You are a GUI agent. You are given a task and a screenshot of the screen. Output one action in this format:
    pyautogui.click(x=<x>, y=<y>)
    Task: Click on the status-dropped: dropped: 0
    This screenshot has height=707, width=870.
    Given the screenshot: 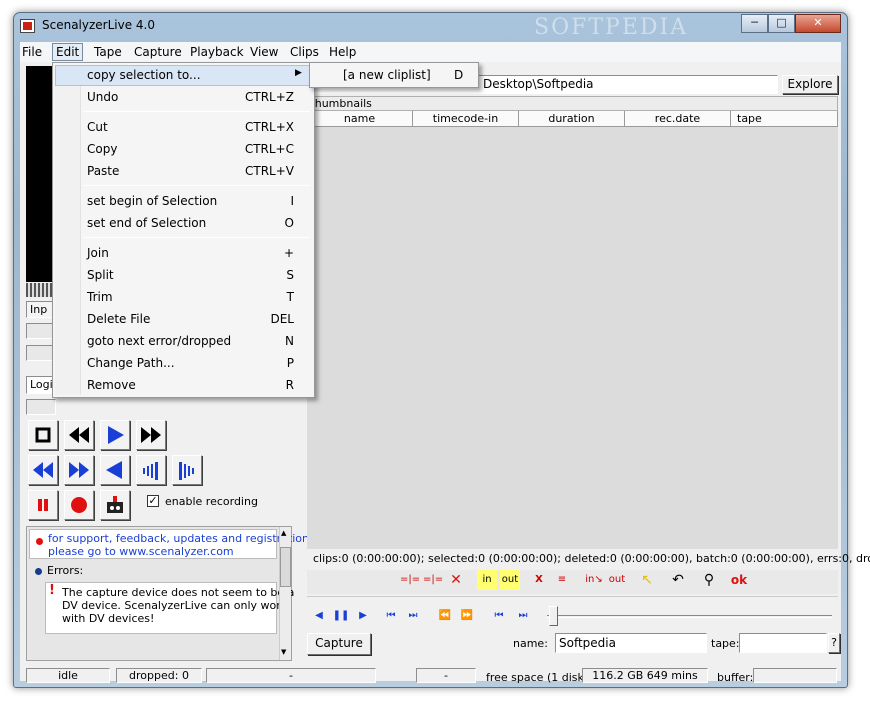 What is the action you would take?
    pyautogui.click(x=159, y=675)
    